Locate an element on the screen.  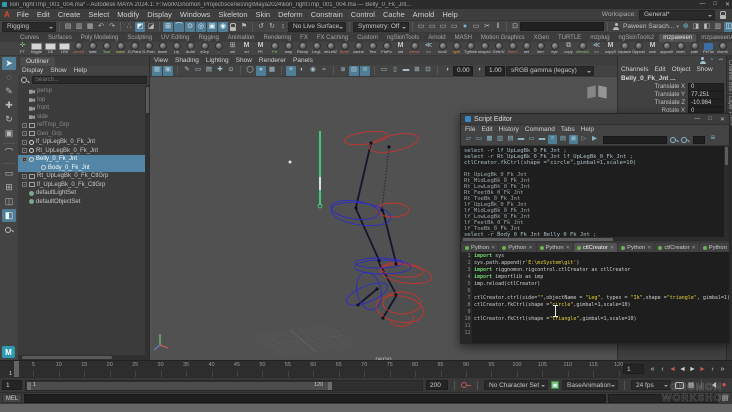
shadows-icon: ◐ is located at coordinates (302, 71).